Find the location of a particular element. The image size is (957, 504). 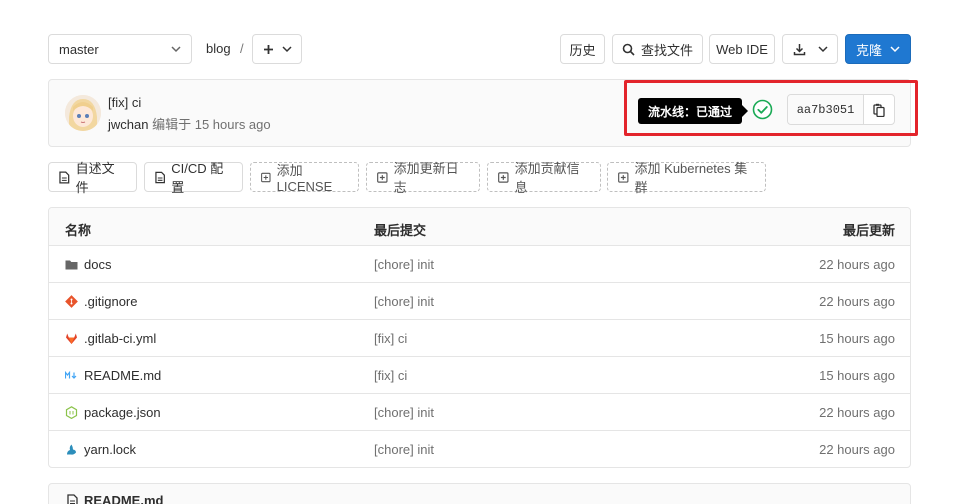

file-link: yarn.lock is located at coordinates (100, 449).